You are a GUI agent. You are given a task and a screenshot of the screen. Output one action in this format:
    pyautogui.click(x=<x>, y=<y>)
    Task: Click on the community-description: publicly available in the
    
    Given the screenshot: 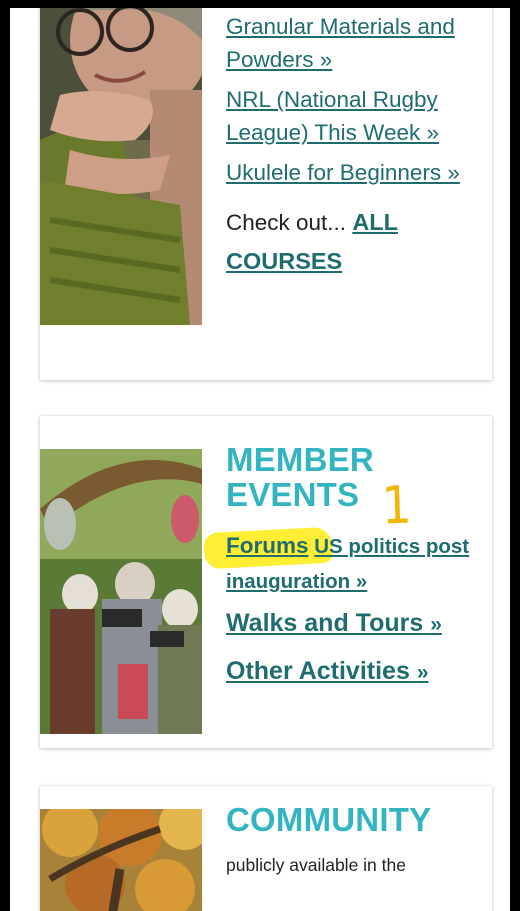 What is the action you would take?
    pyautogui.click(x=316, y=865)
    